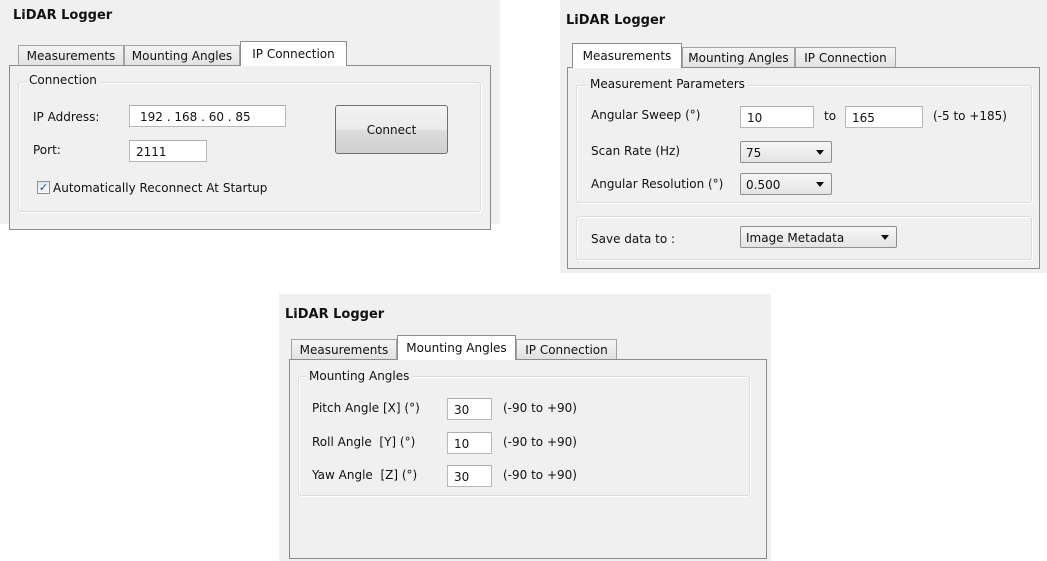 This screenshot has height=561, width=1047. I want to click on ip-address-label: IP Address:, so click(66, 117).